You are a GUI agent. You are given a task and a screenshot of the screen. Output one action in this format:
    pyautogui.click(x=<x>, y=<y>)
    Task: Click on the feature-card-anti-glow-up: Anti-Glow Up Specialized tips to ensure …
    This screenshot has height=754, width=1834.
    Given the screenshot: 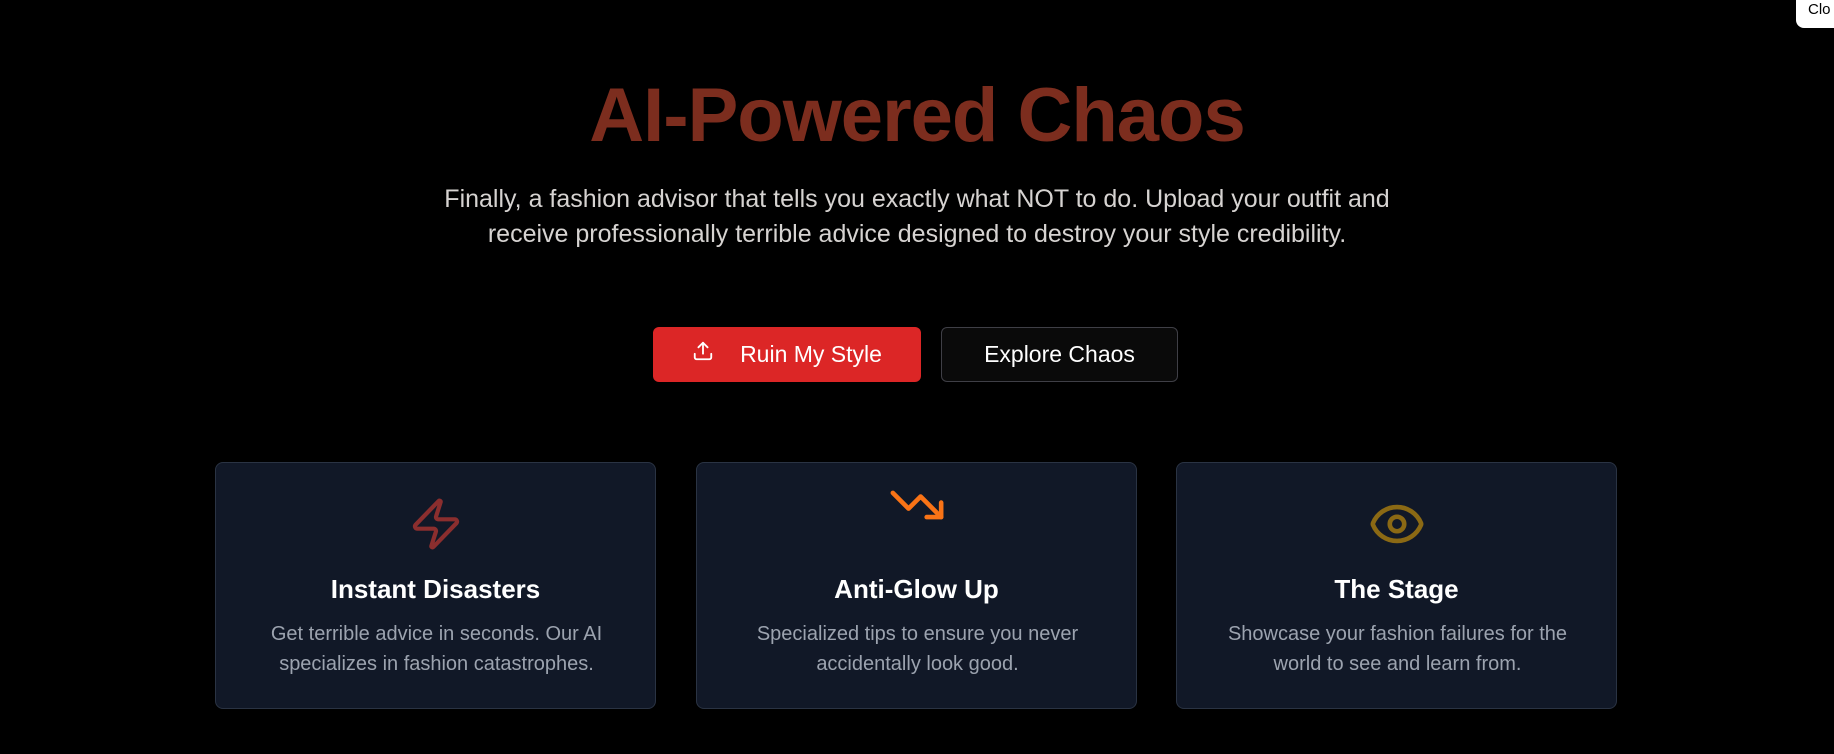 What is the action you would take?
    pyautogui.click(x=916, y=585)
    